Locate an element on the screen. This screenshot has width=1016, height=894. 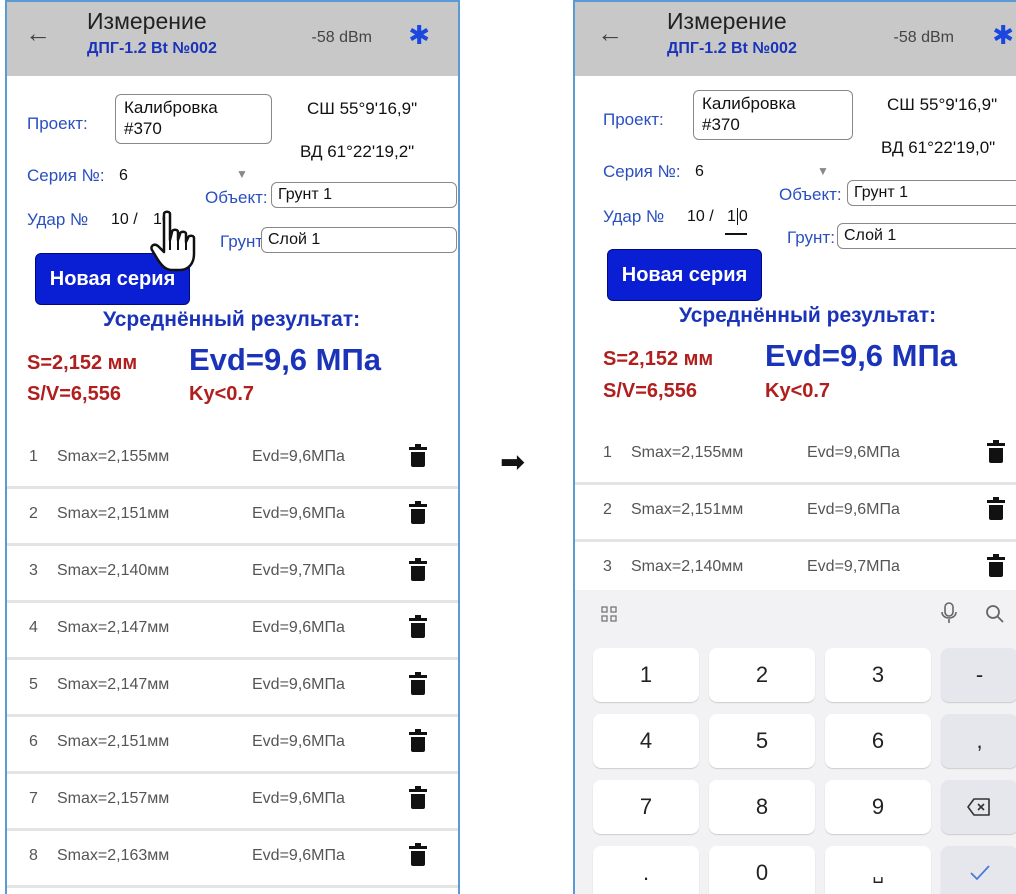
key-6: 6 is located at coordinates (878, 741).